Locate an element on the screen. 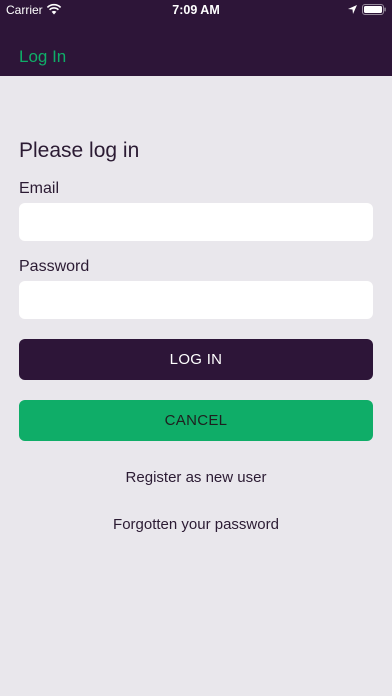 The width and height of the screenshot is (392, 696). login-button: LOG IN is located at coordinates (196, 359).